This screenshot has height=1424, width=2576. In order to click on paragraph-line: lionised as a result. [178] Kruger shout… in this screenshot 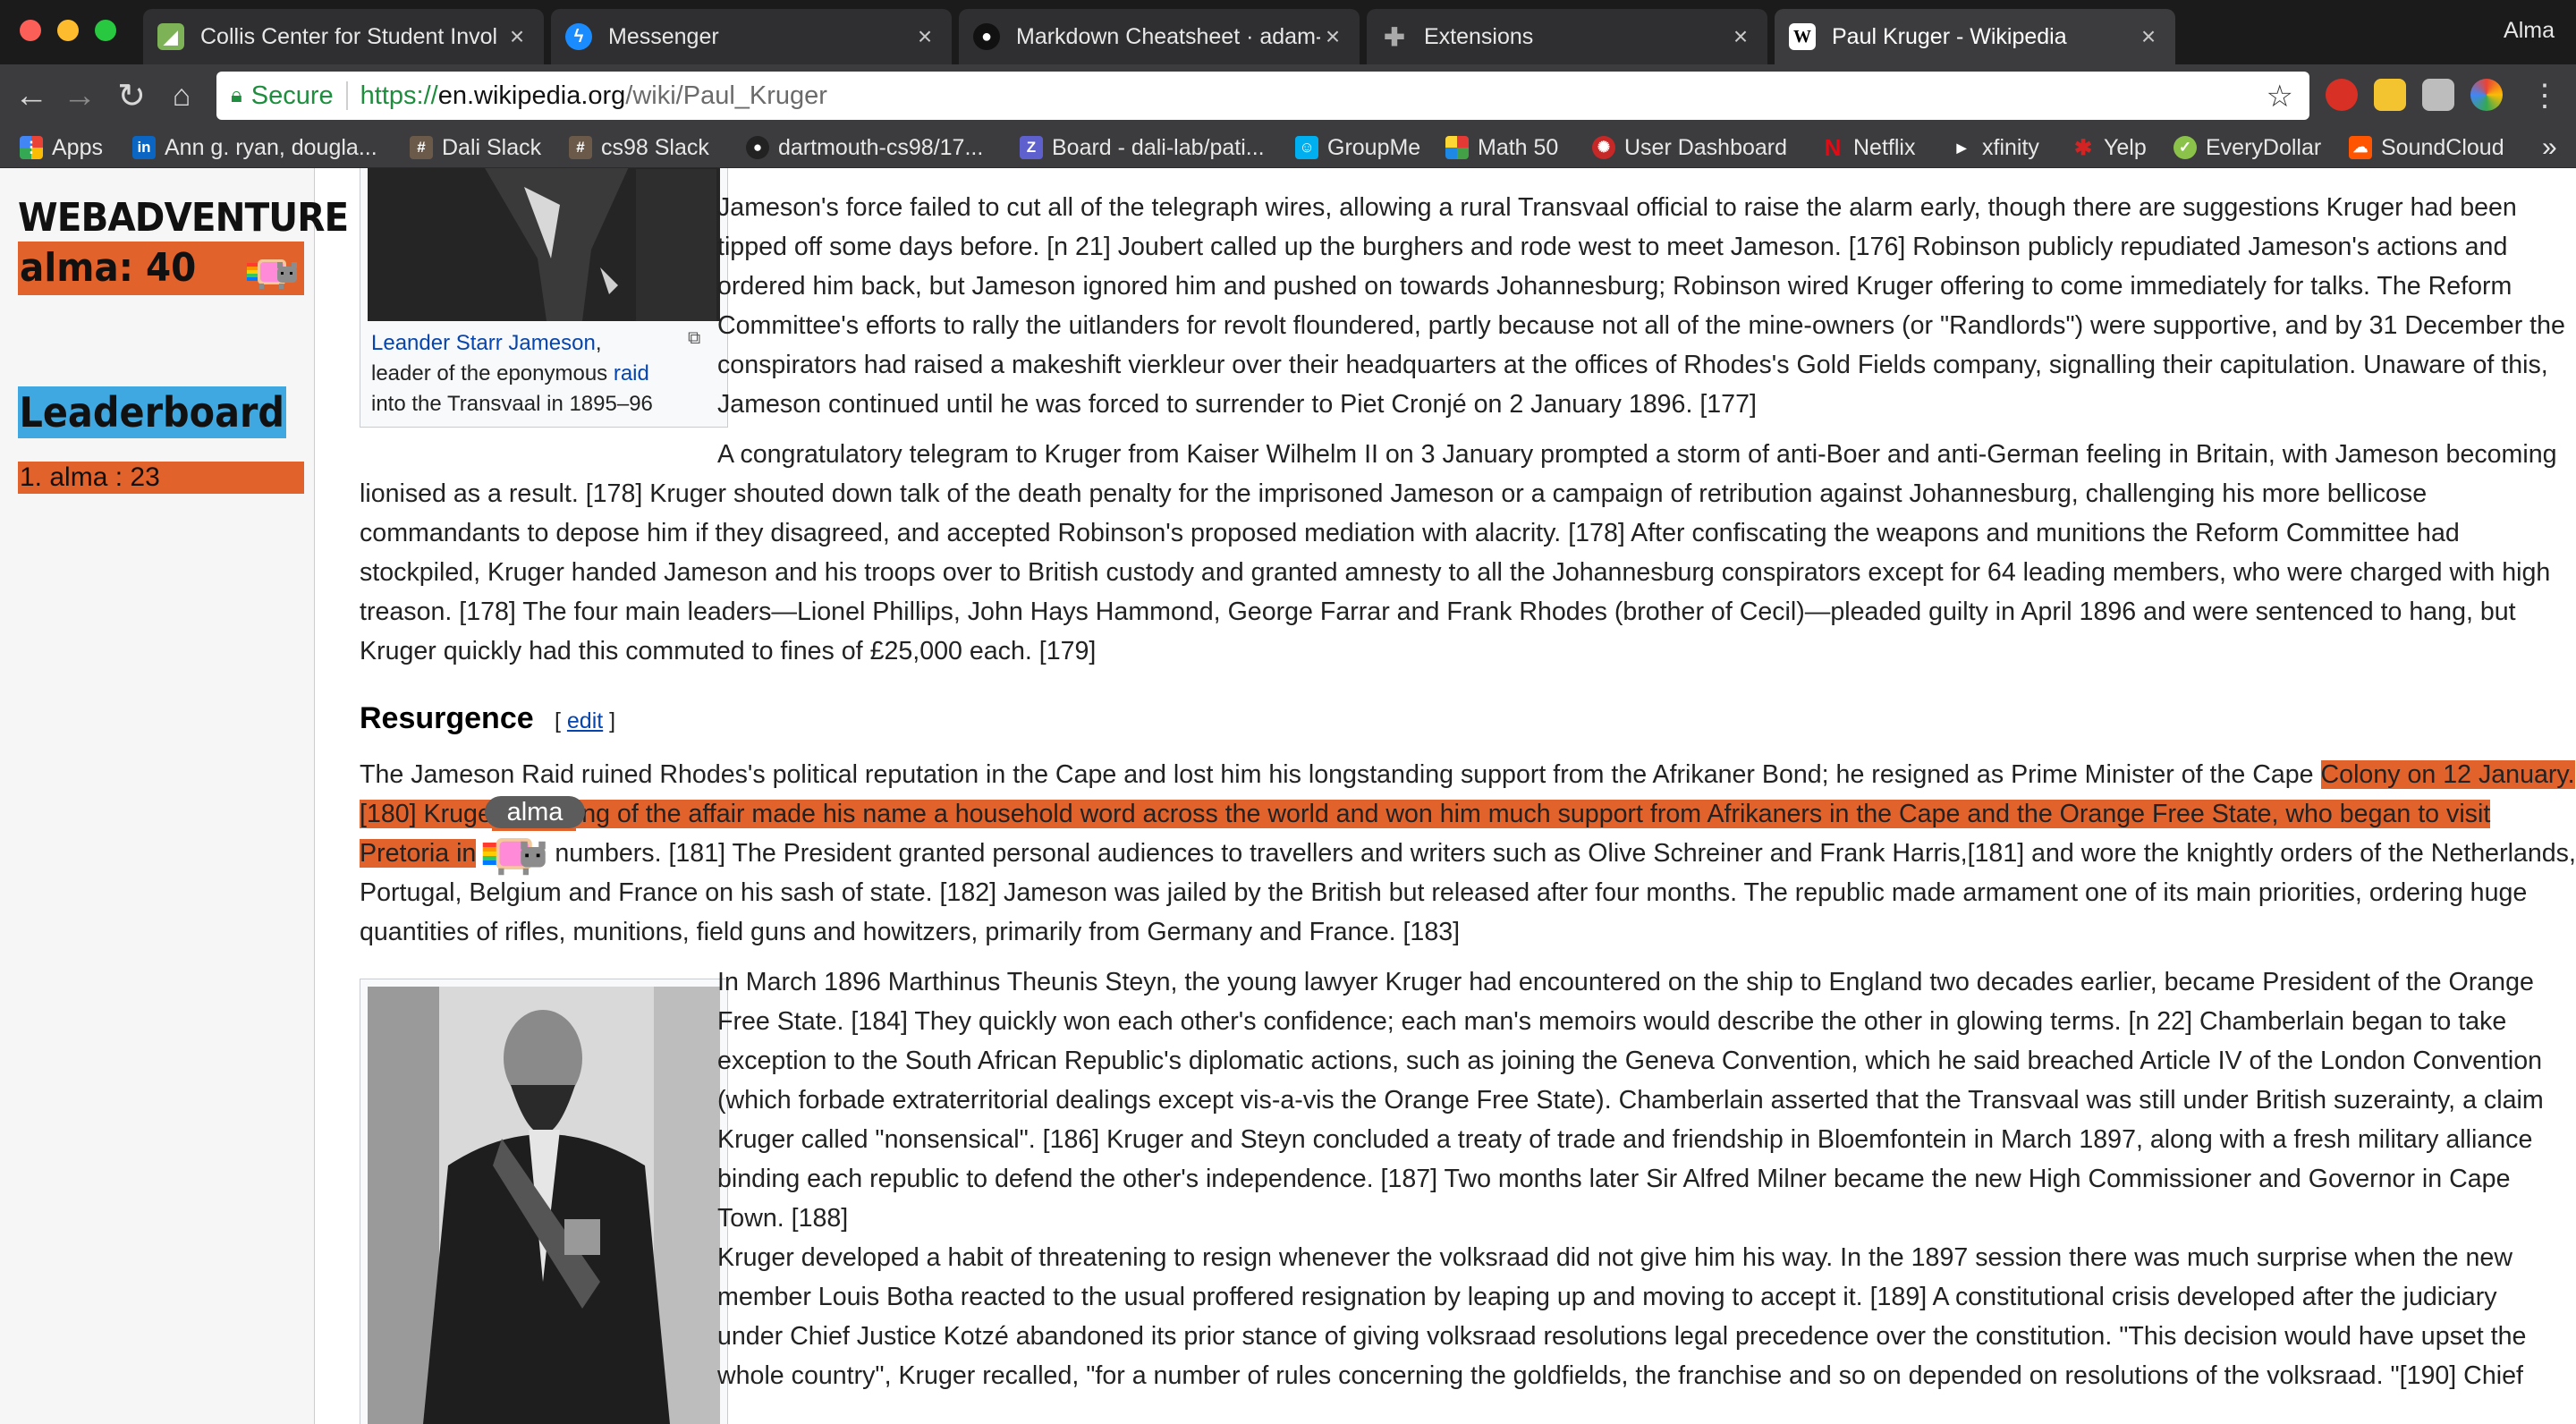, I will do `click(1394, 493)`.